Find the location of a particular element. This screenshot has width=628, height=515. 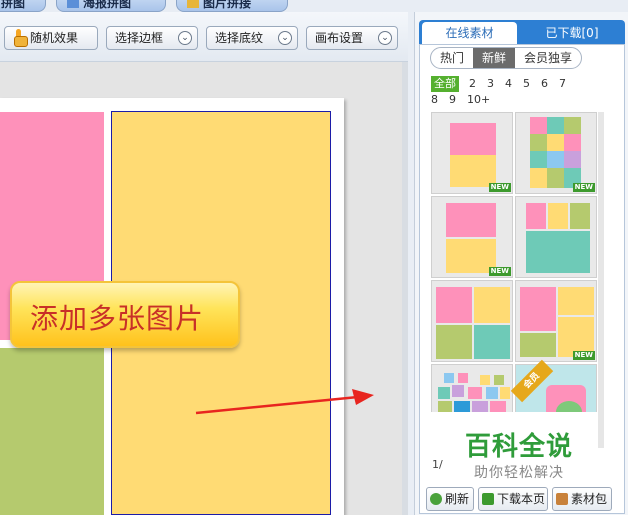

panel-scrollbar is located at coordinates (601, 280).